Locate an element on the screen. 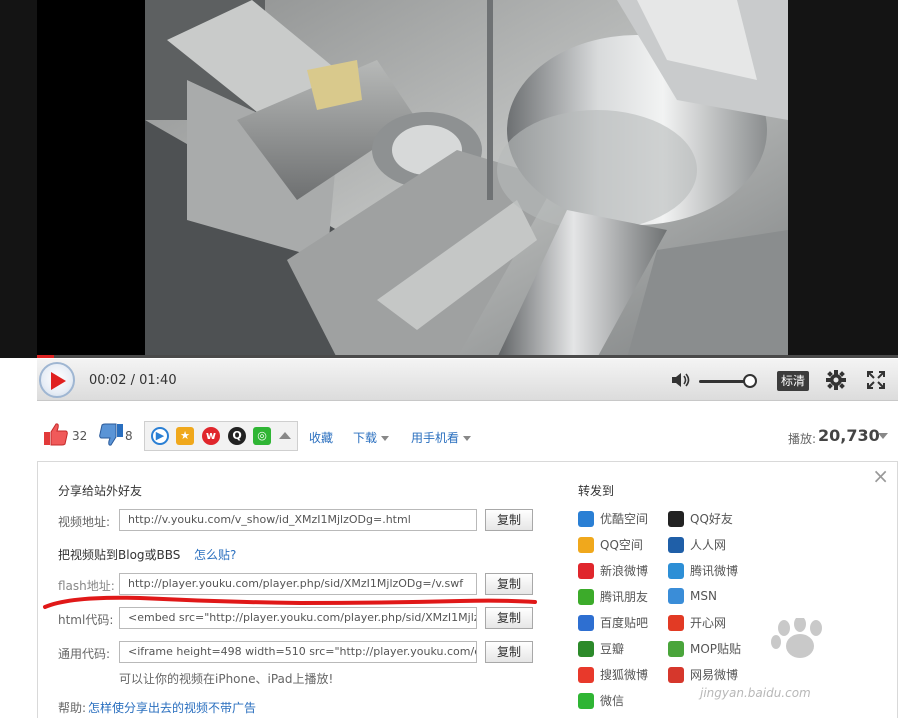 This screenshot has height=718, width=898. forward-item-label: 腾讯朋友 is located at coordinates (624, 597).